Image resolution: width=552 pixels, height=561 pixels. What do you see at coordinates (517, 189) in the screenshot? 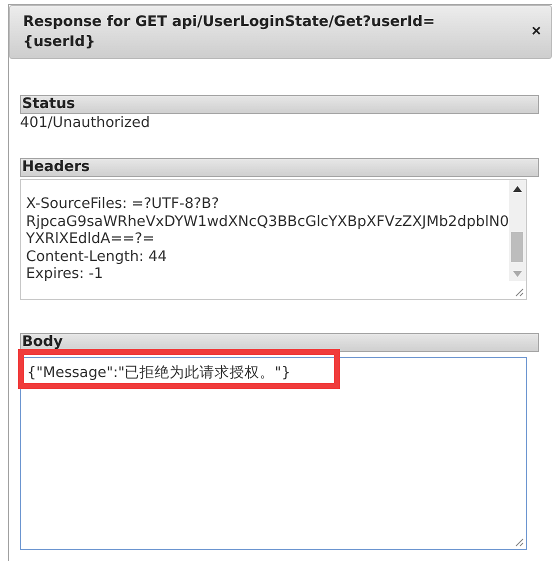
I see `scroll-up-icon` at bounding box center [517, 189].